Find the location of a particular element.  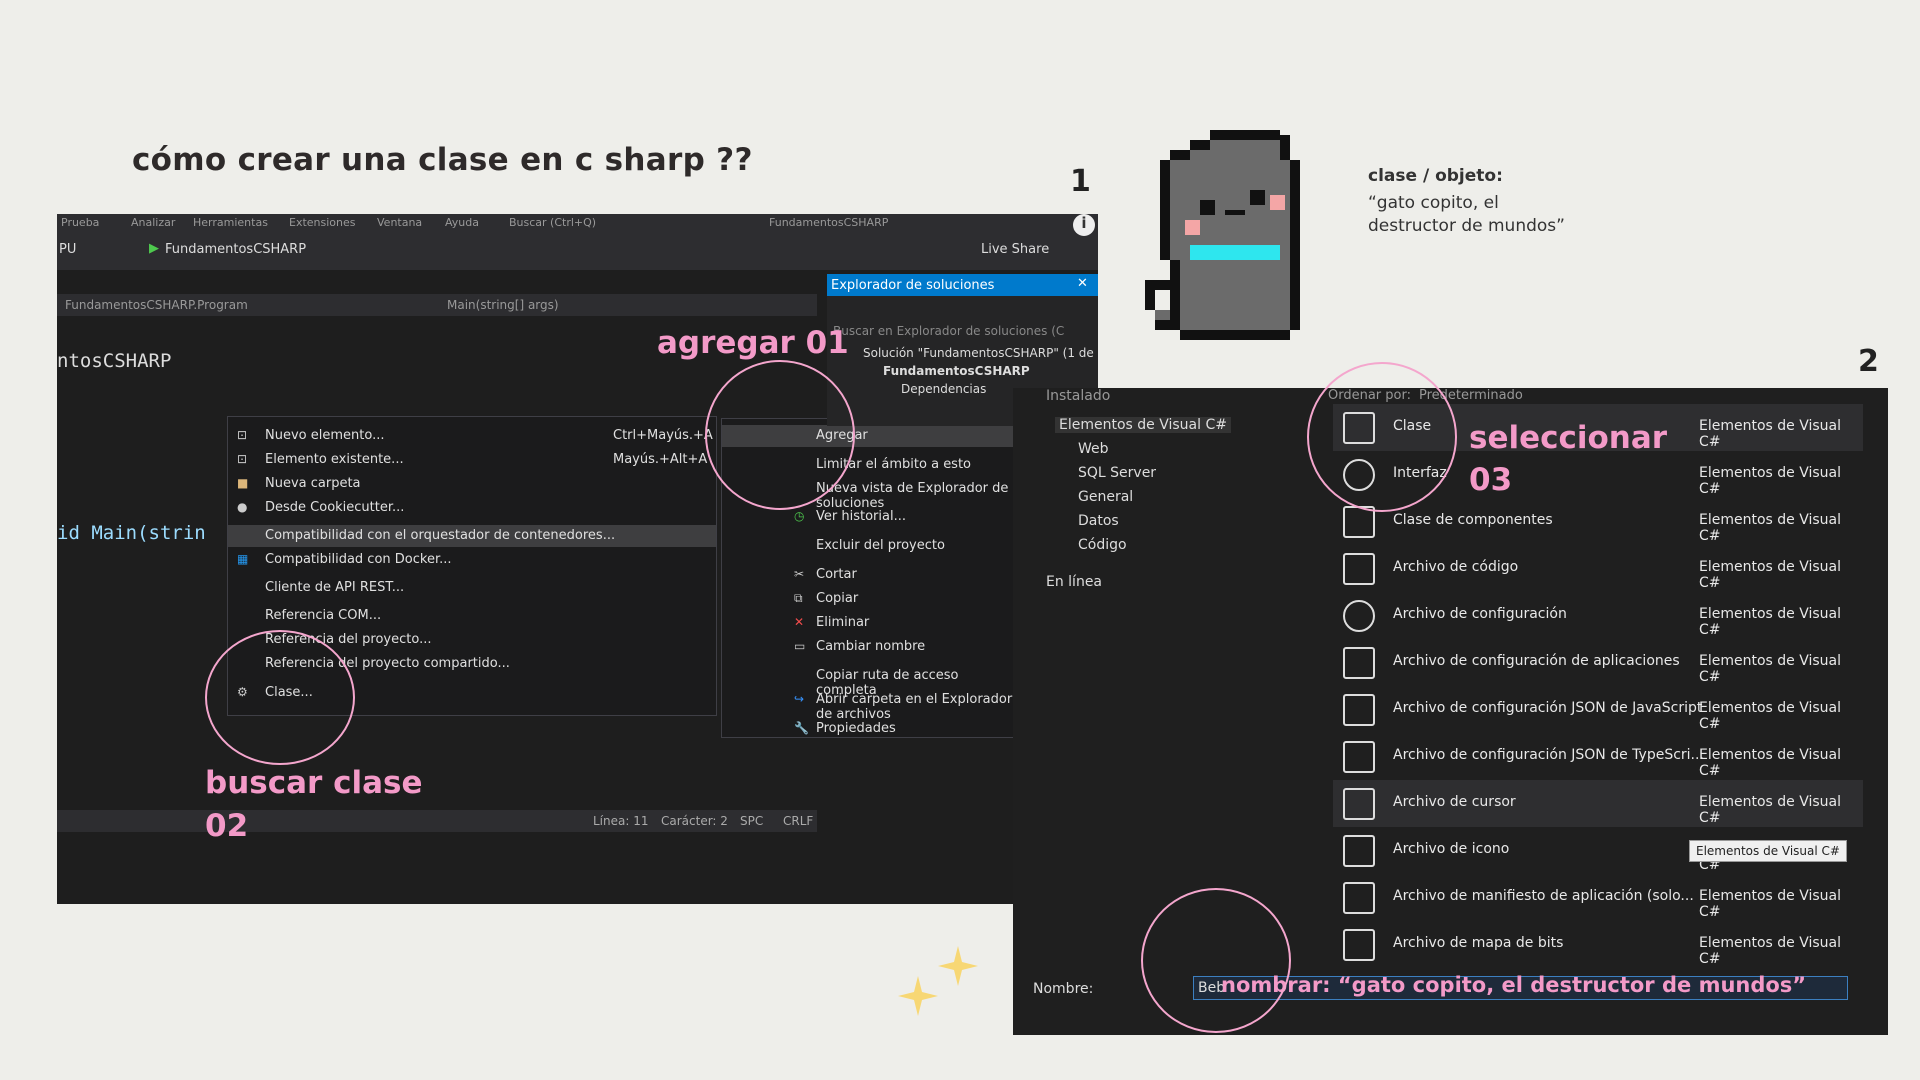

delete-icon: ✕ is located at coordinates (799, 622).